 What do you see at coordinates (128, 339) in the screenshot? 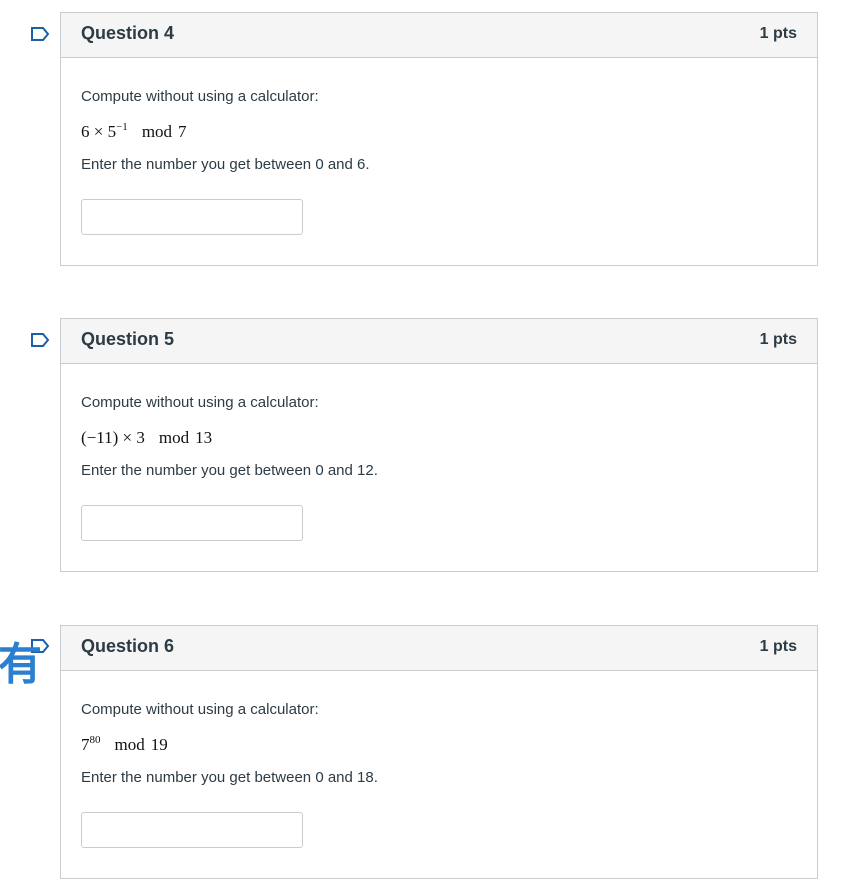
I see `question-title: Question 5` at bounding box center [128, 339].